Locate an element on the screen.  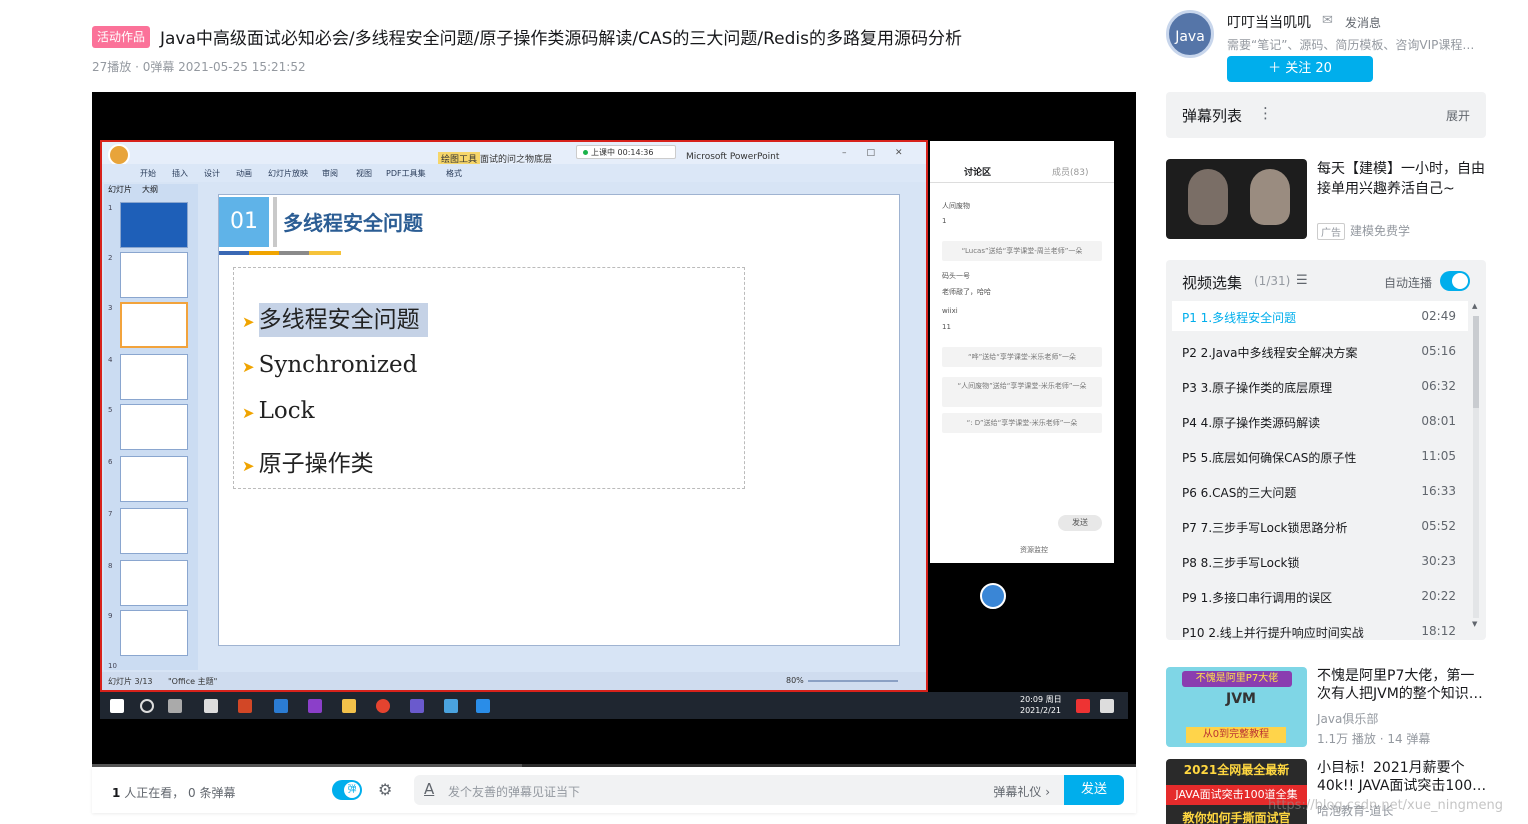
chat-user: 人间废物 is located at coordinates (956, 206).